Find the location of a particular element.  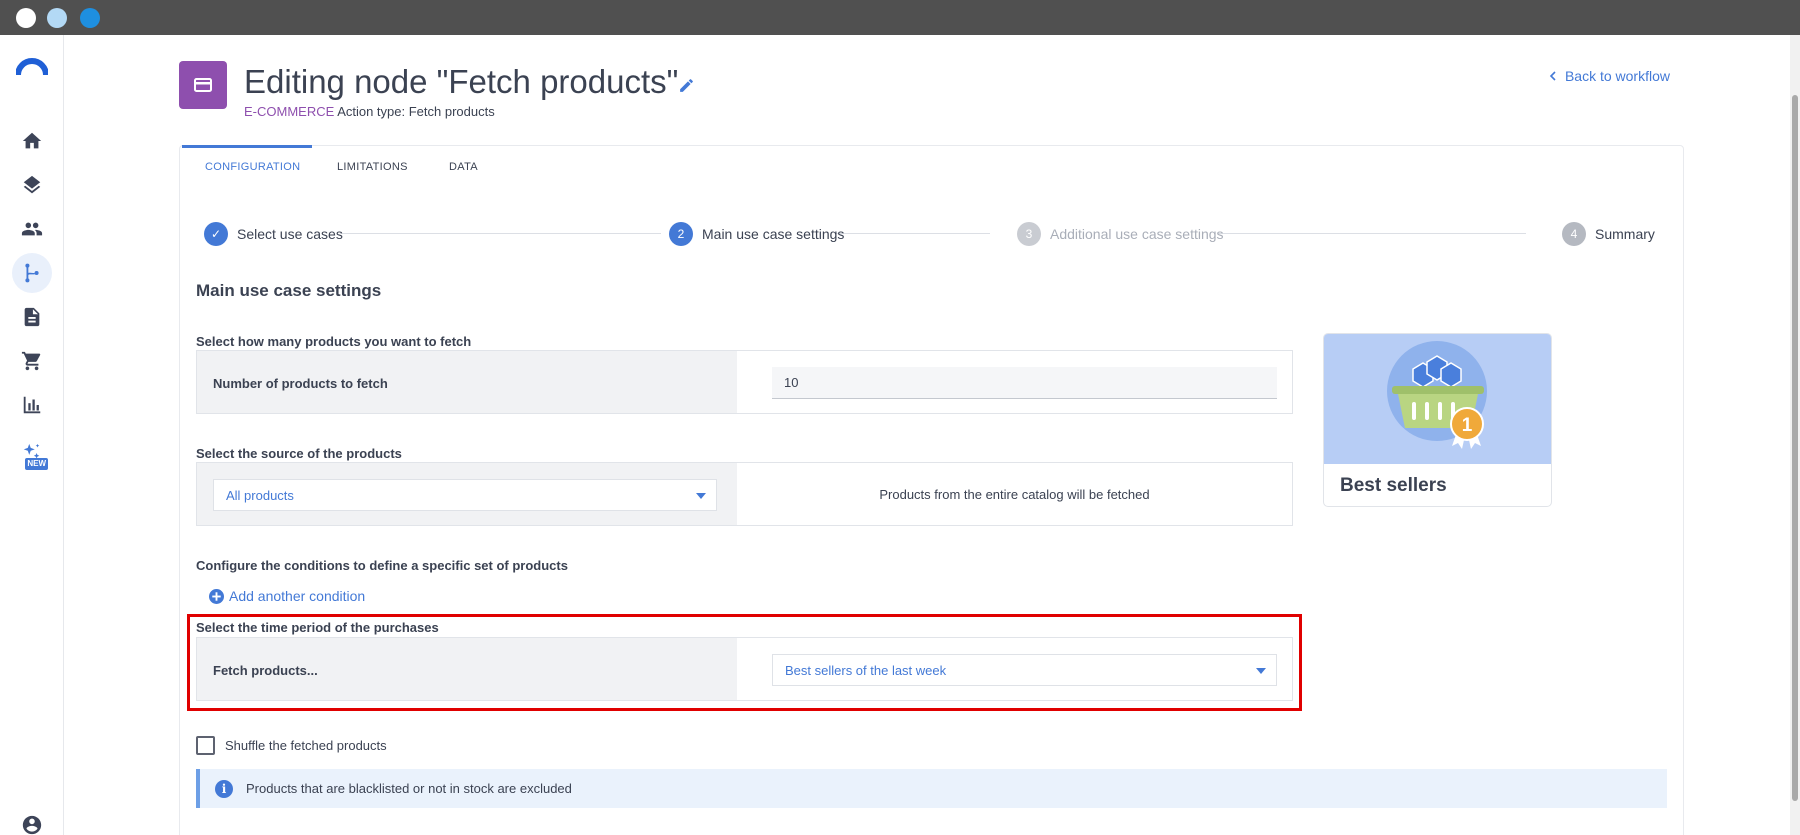

node-subtitle: E-COMMERCE Action type: Fetch products is located at coordinates (369, 111).